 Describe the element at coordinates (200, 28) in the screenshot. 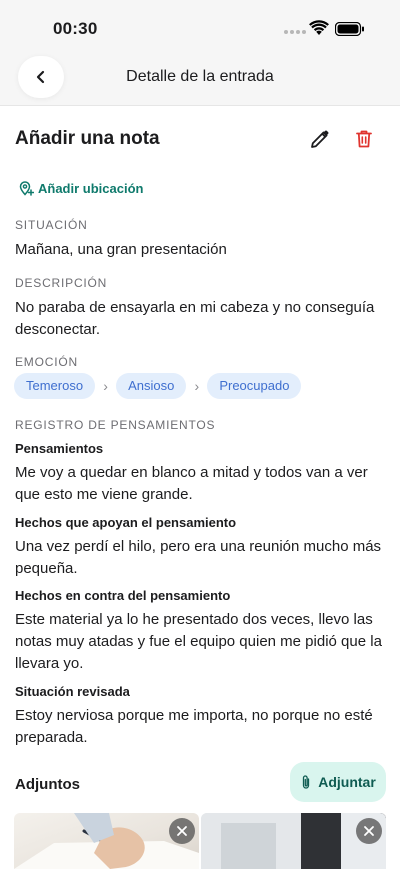

I see `status-bar: 00:30` at that location.